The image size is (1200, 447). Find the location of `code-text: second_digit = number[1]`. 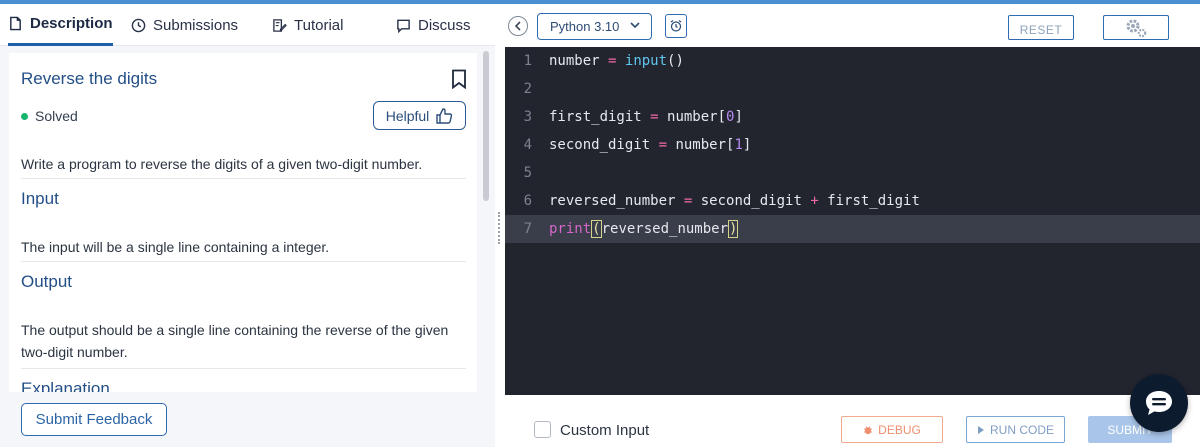

code-text: second_digit = number[1] is located at coordinates (650, 145).